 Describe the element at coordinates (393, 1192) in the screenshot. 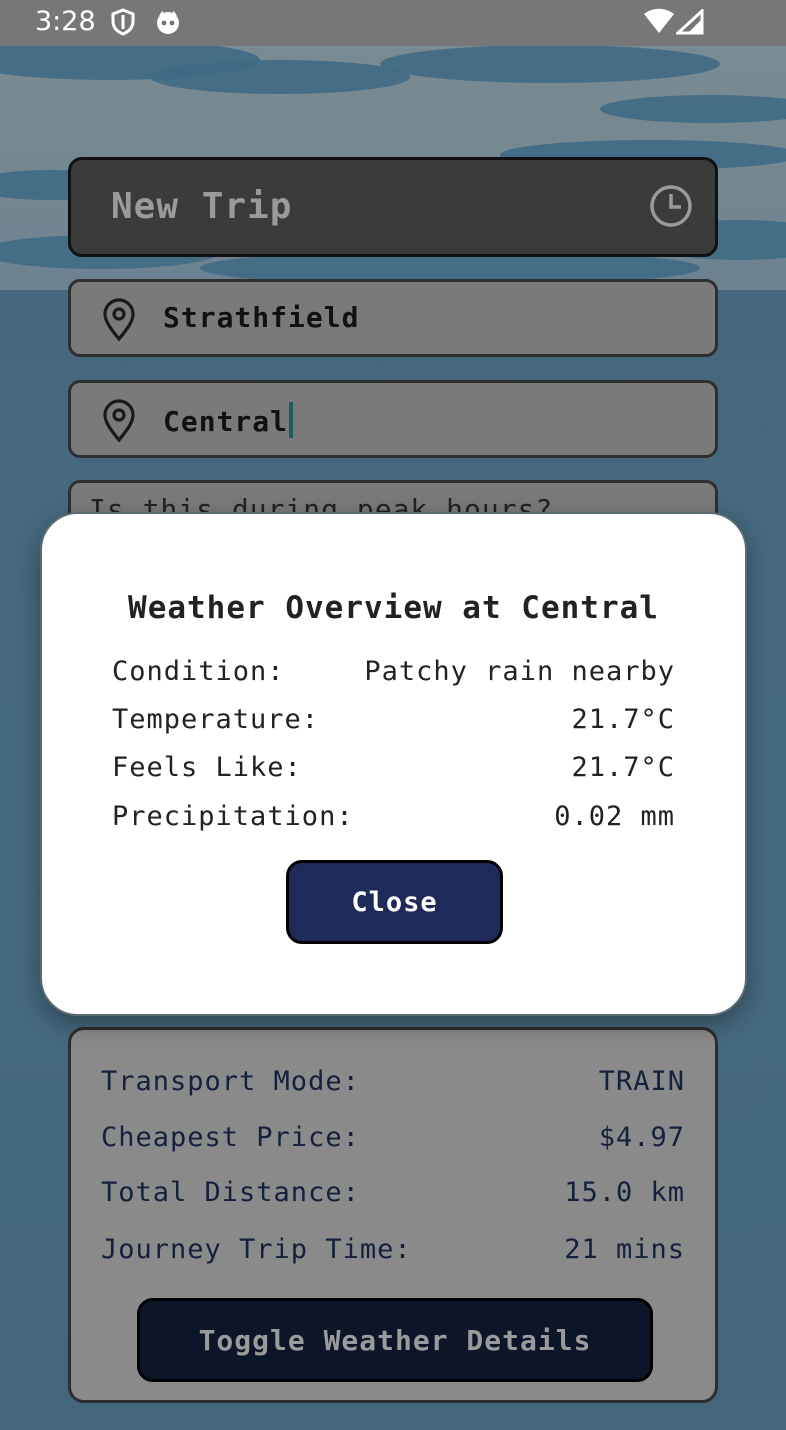

I see `summary-row-total-distance: Total Distance: 15.0 km` at that location.